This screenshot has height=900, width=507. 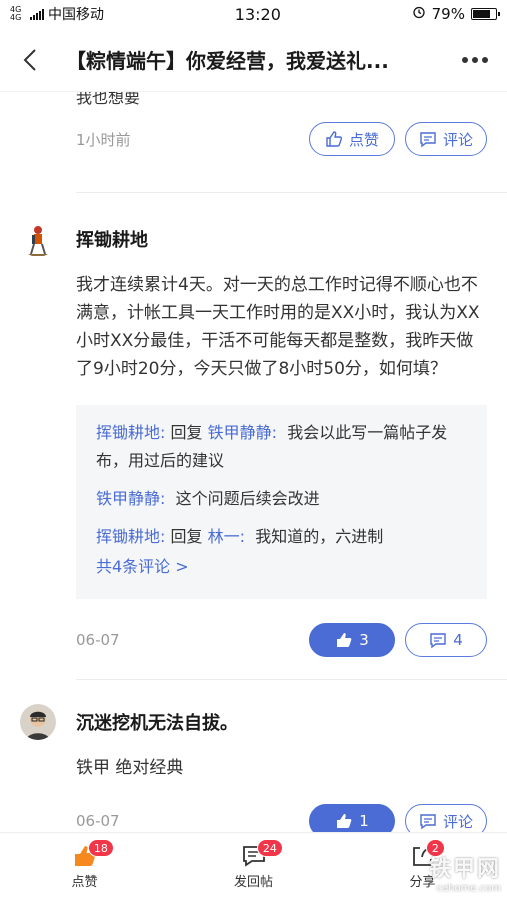 I want to click on chevron-left-icon, so click(x=29, y=59).